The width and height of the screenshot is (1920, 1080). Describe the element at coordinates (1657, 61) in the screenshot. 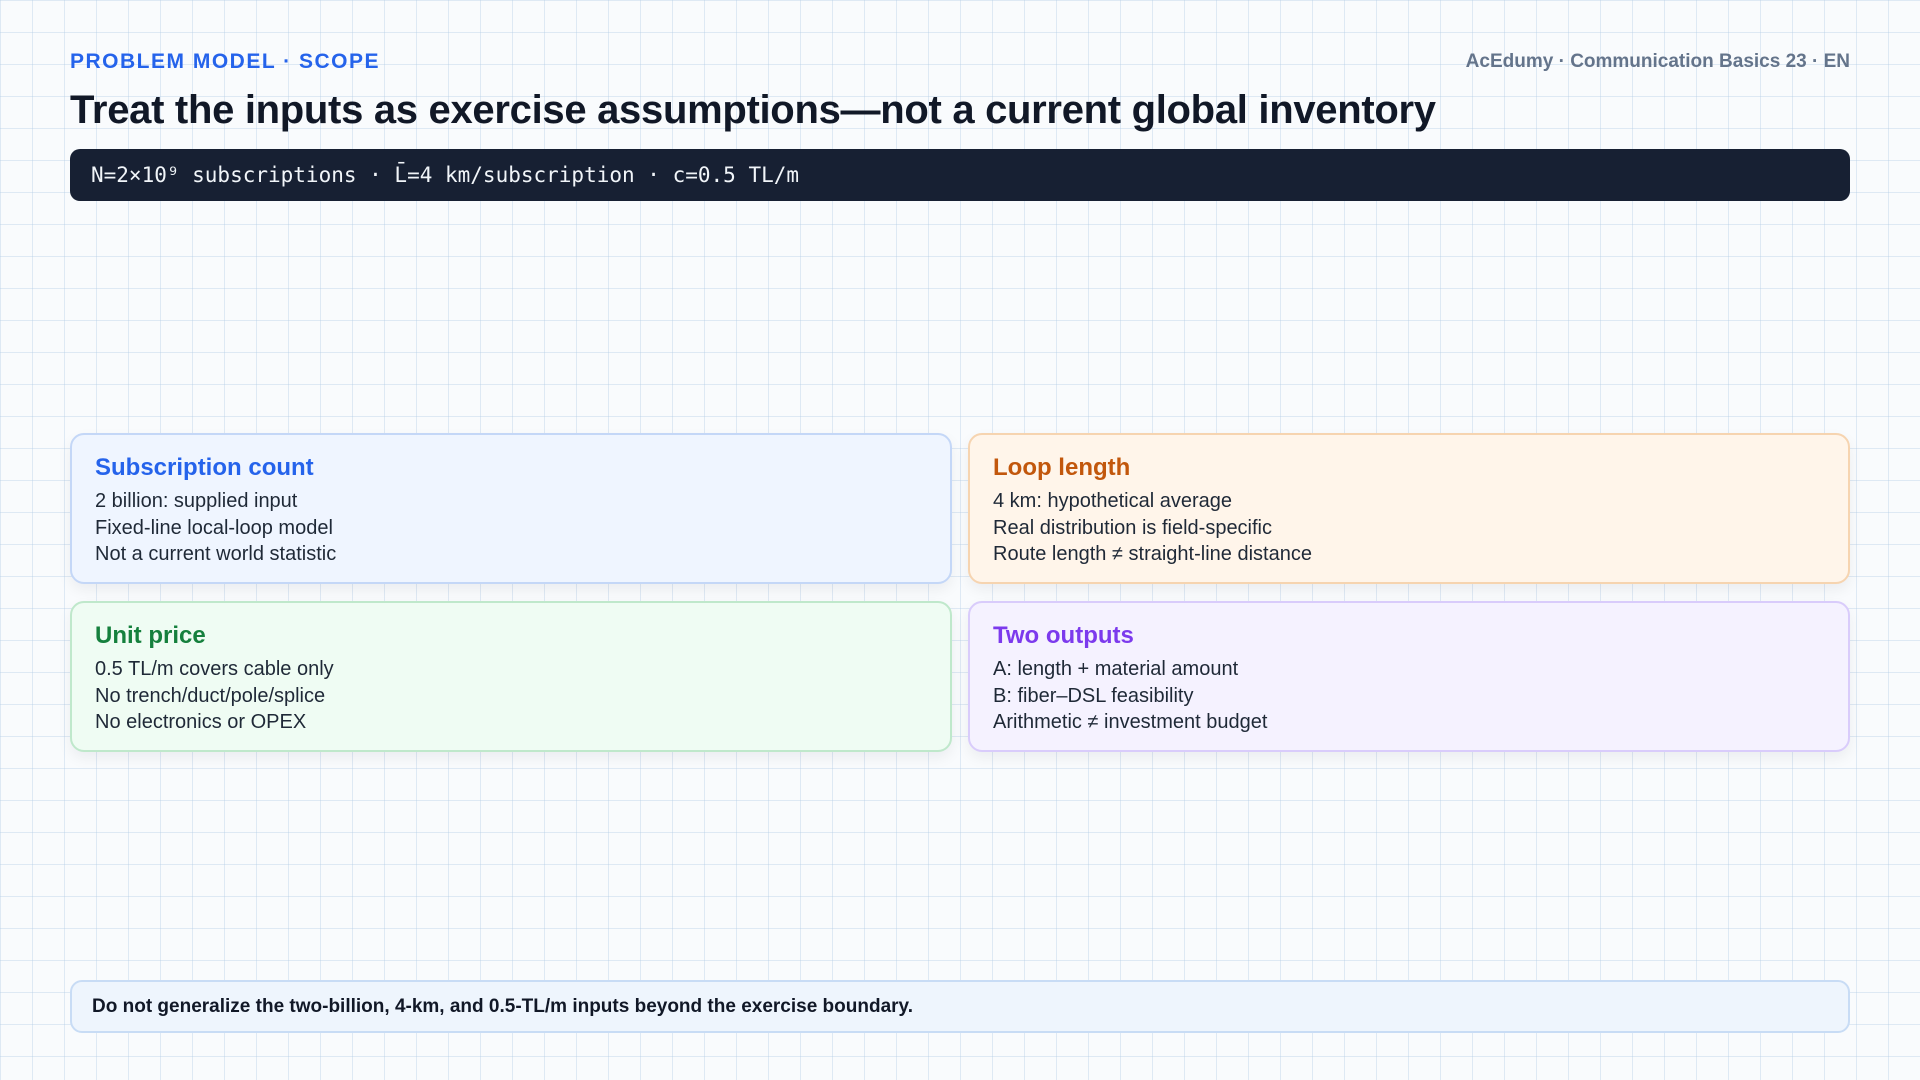

I see `course-label: AcEdumy · Communication Basics 23 · EN` at that location.